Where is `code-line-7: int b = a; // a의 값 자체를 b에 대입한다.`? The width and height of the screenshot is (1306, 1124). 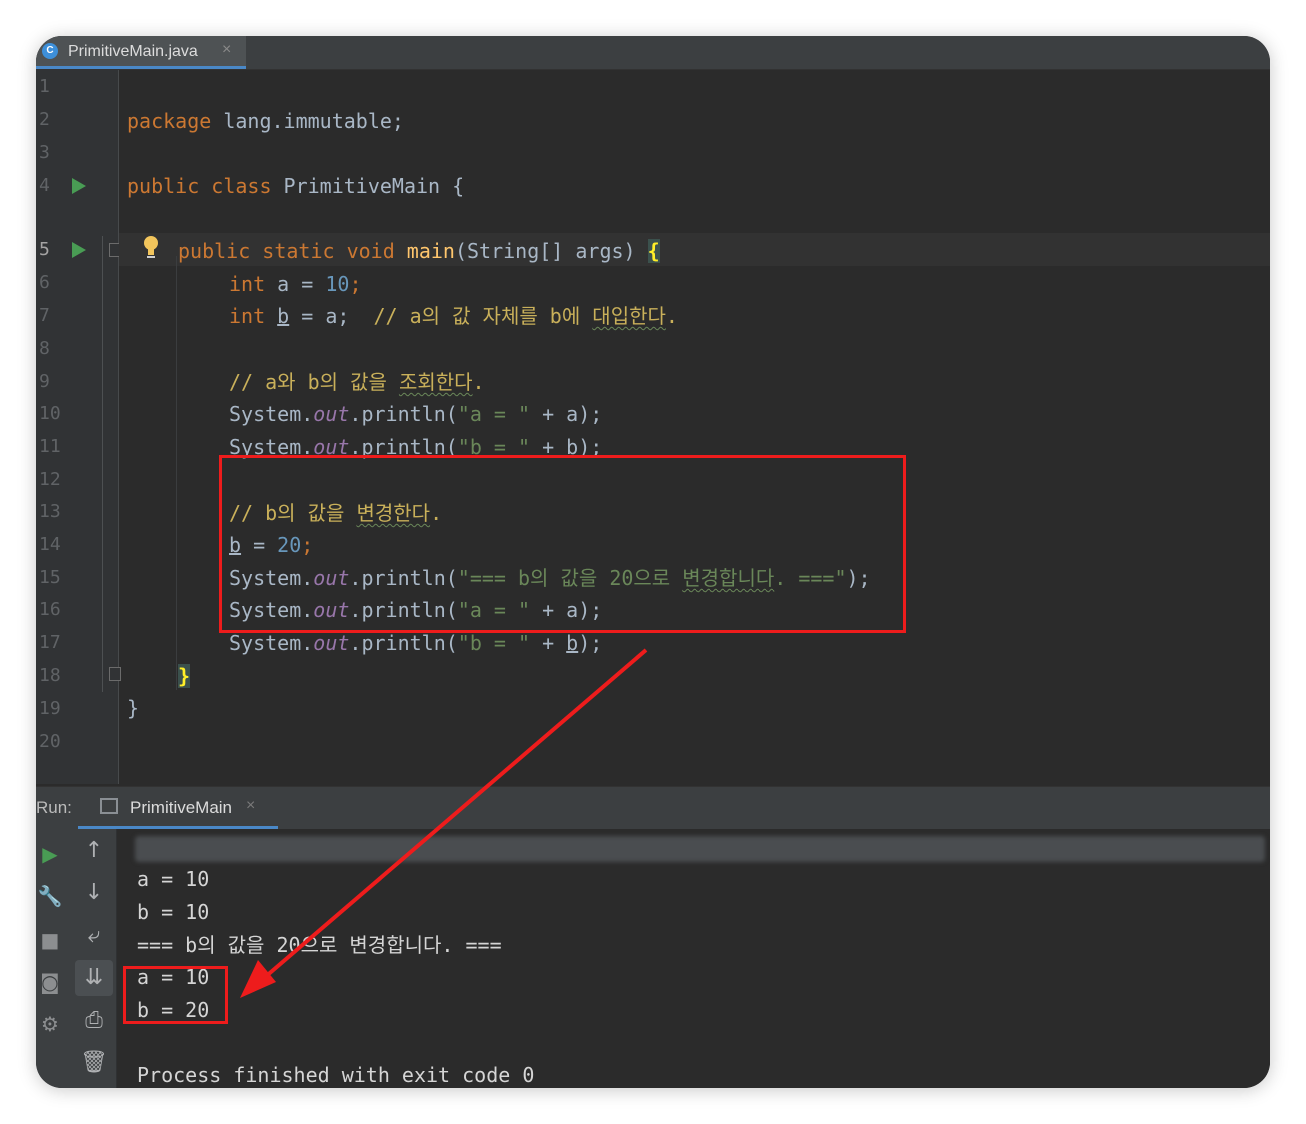
code-line-7: int b = a; // a의 값 자체를 b에 대입한다. is located at coordinates (453, 316).